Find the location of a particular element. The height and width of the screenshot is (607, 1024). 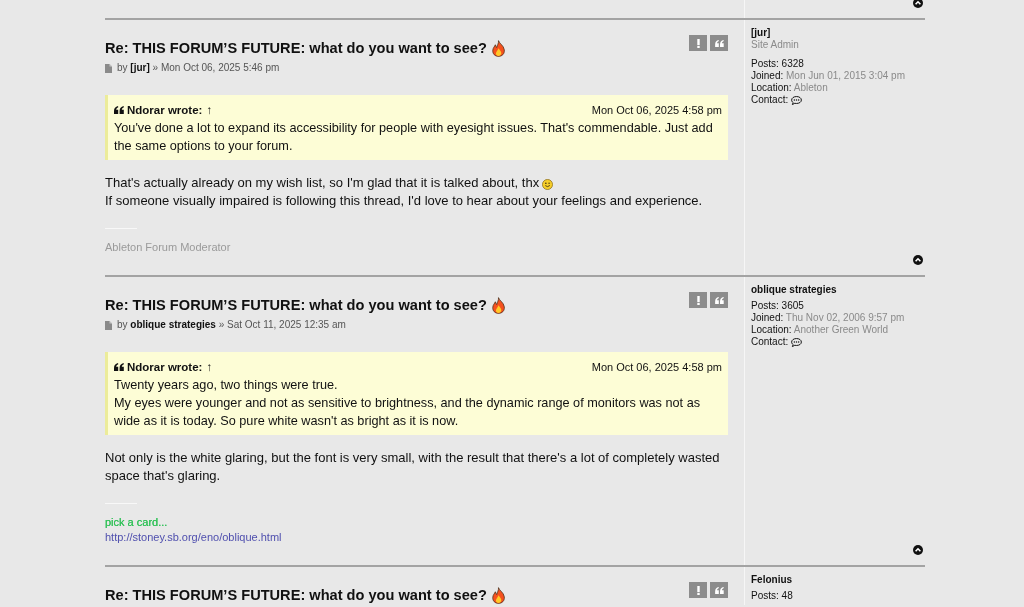

profile-name: [jur] is located at coordinates (761, 32).